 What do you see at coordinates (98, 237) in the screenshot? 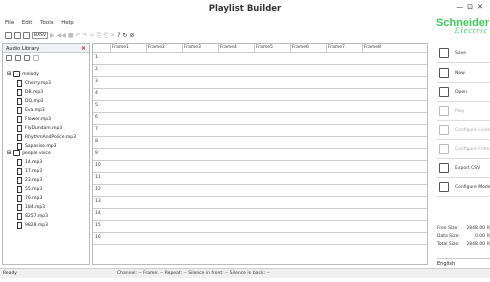
I see `row-number: 16` at bounding box center [98, 237].